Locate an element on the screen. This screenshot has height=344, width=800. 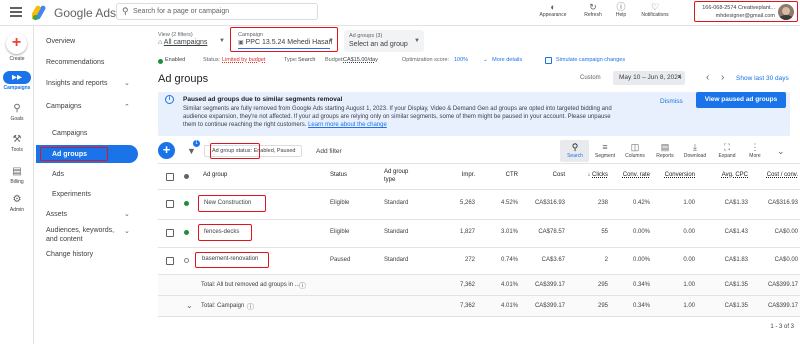
header-clicks: ↓ Clicks is located at coordinates (597, 175).